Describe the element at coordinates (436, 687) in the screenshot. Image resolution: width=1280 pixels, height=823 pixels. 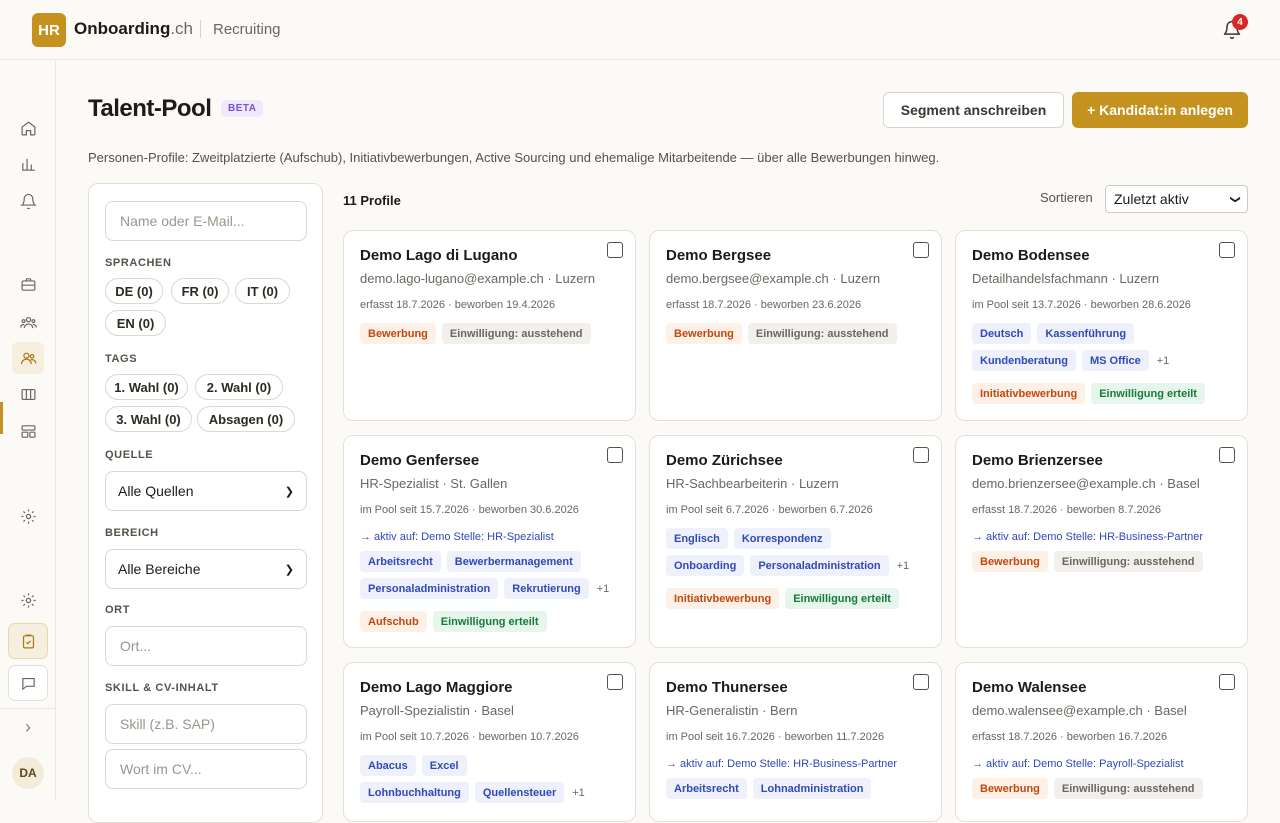
I see `profile-name: Demo Lago Maggiore` at that location.